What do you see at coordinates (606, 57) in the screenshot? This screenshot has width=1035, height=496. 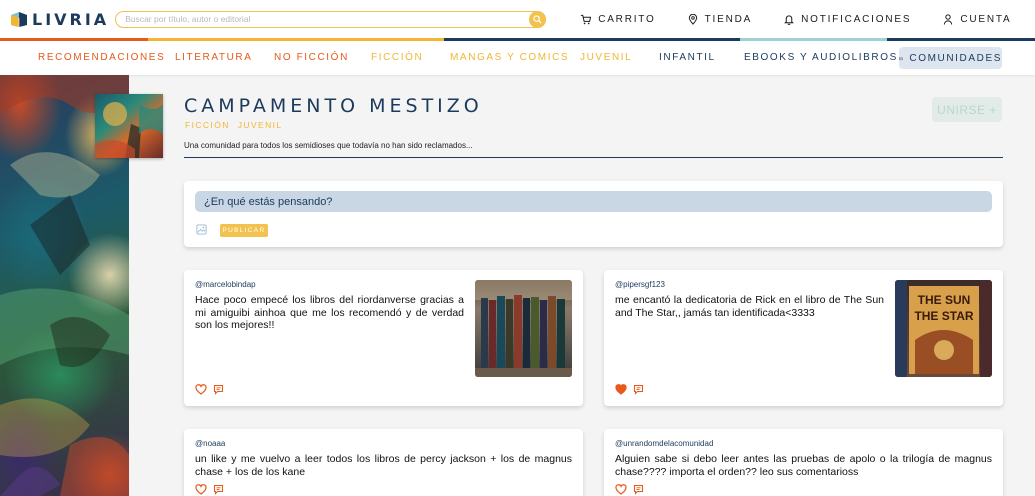 I see `category-juvenil: JUVENIL` at bounding box center [606, 57].